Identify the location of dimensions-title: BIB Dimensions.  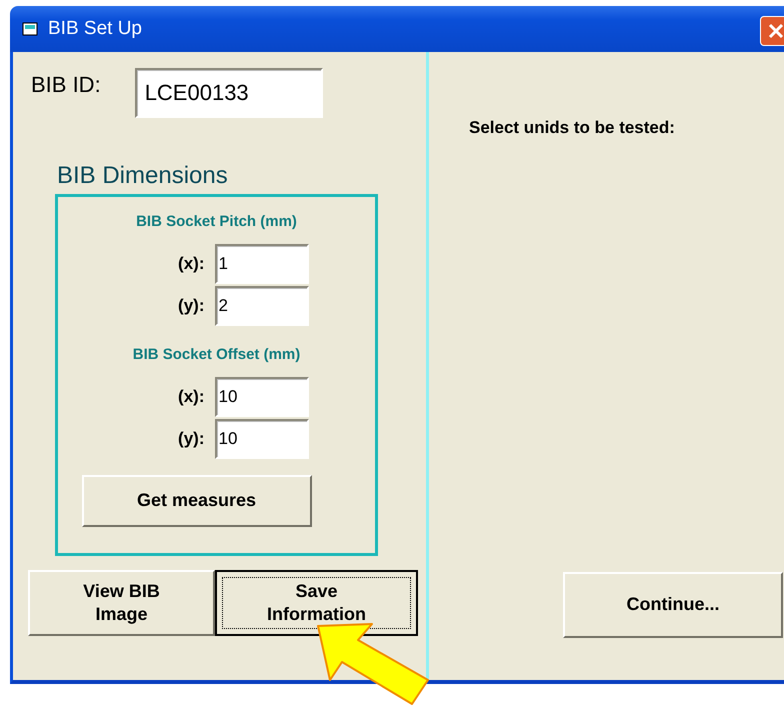
(143, 176).